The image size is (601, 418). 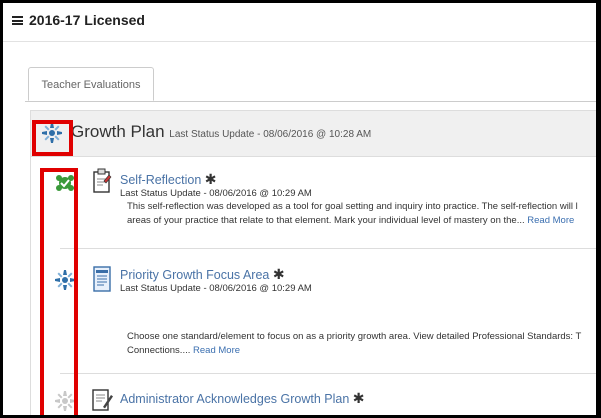 What do you see at coordinates (59, 291) in the screenshot?
I see `highlight-box-items` at bounding box center [59, 291].